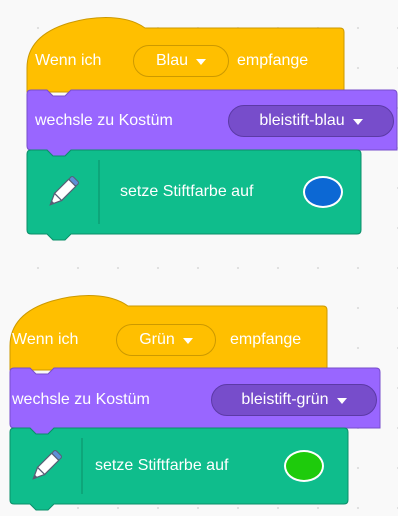 The width and height of the screenshot is (398, 516). Describe the element at coordinates (285, 399) in the screenshot. I see `costume-dropdown-value: bleistift-grün` at that location.